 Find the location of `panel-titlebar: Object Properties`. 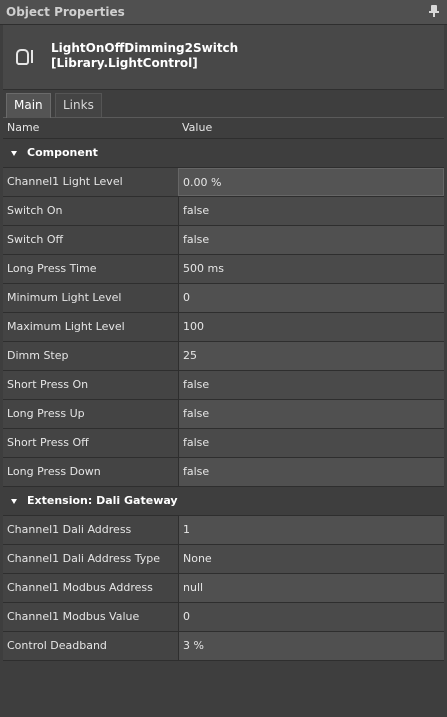

panel-titlebar: Object Properties is located at coordinates (223, 12).